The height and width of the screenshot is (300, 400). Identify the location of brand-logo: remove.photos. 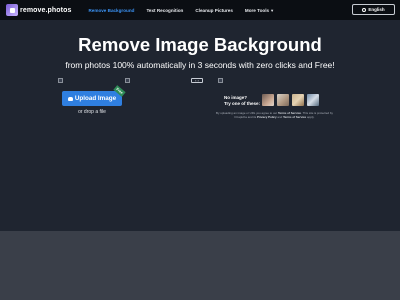
(38, 10).